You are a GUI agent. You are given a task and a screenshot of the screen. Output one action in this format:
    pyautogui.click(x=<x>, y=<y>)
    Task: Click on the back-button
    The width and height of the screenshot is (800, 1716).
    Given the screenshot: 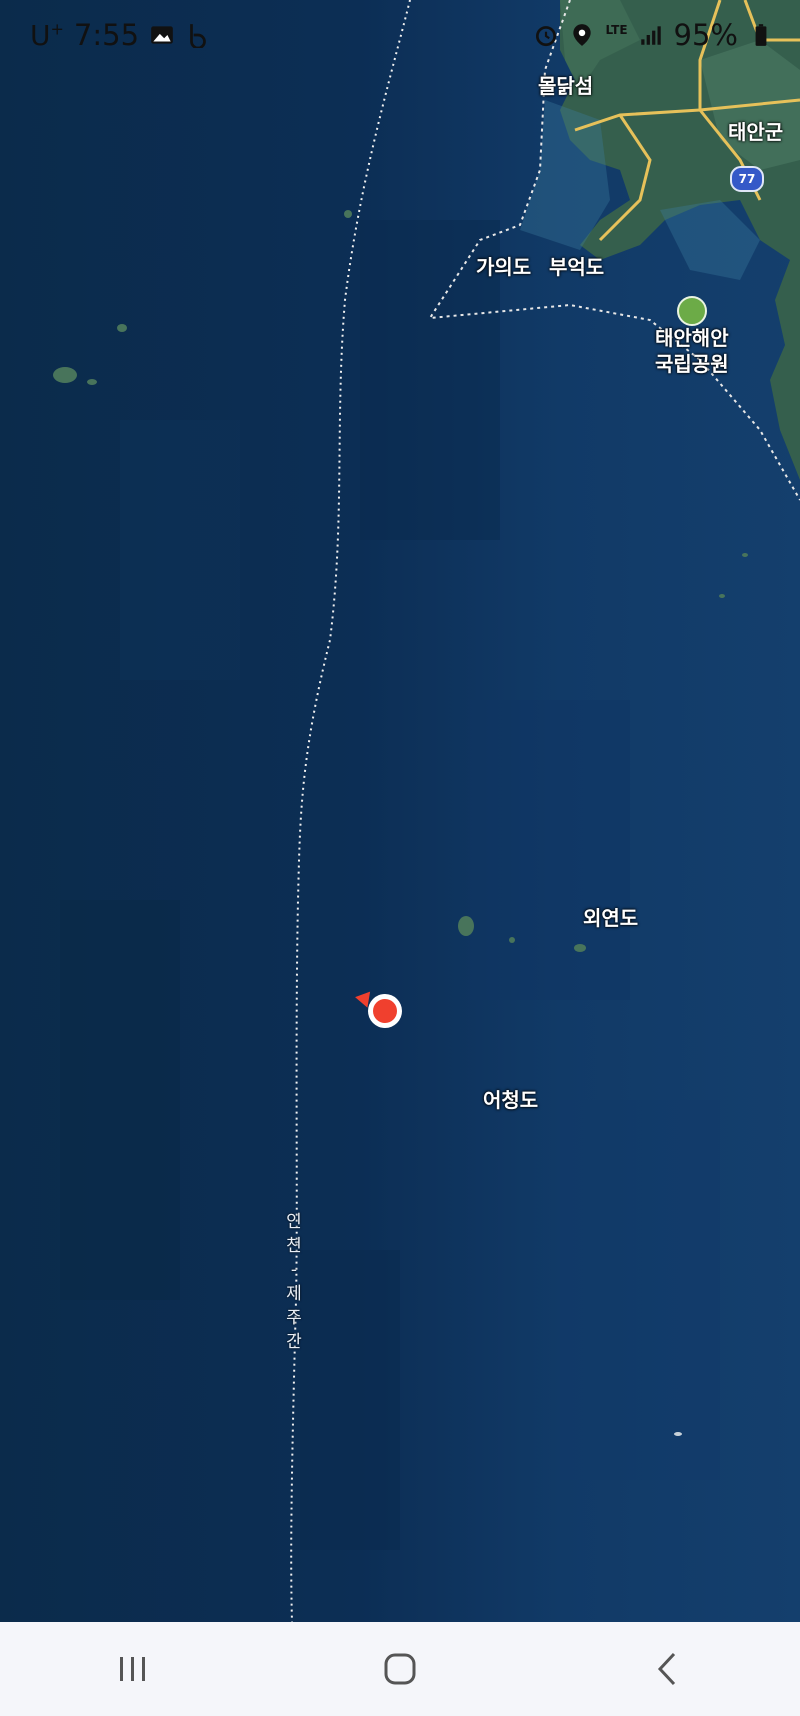 What is the action you would take?
    pyautogui.click(x=667, y=1669)
    